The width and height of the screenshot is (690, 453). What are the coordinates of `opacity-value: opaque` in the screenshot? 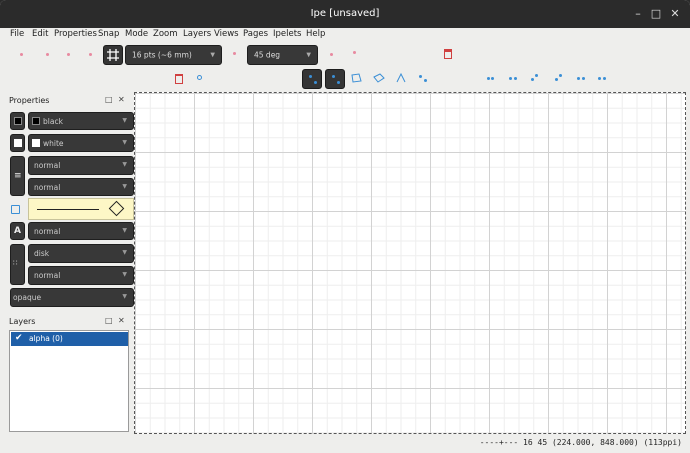 It's located at (27, 297).